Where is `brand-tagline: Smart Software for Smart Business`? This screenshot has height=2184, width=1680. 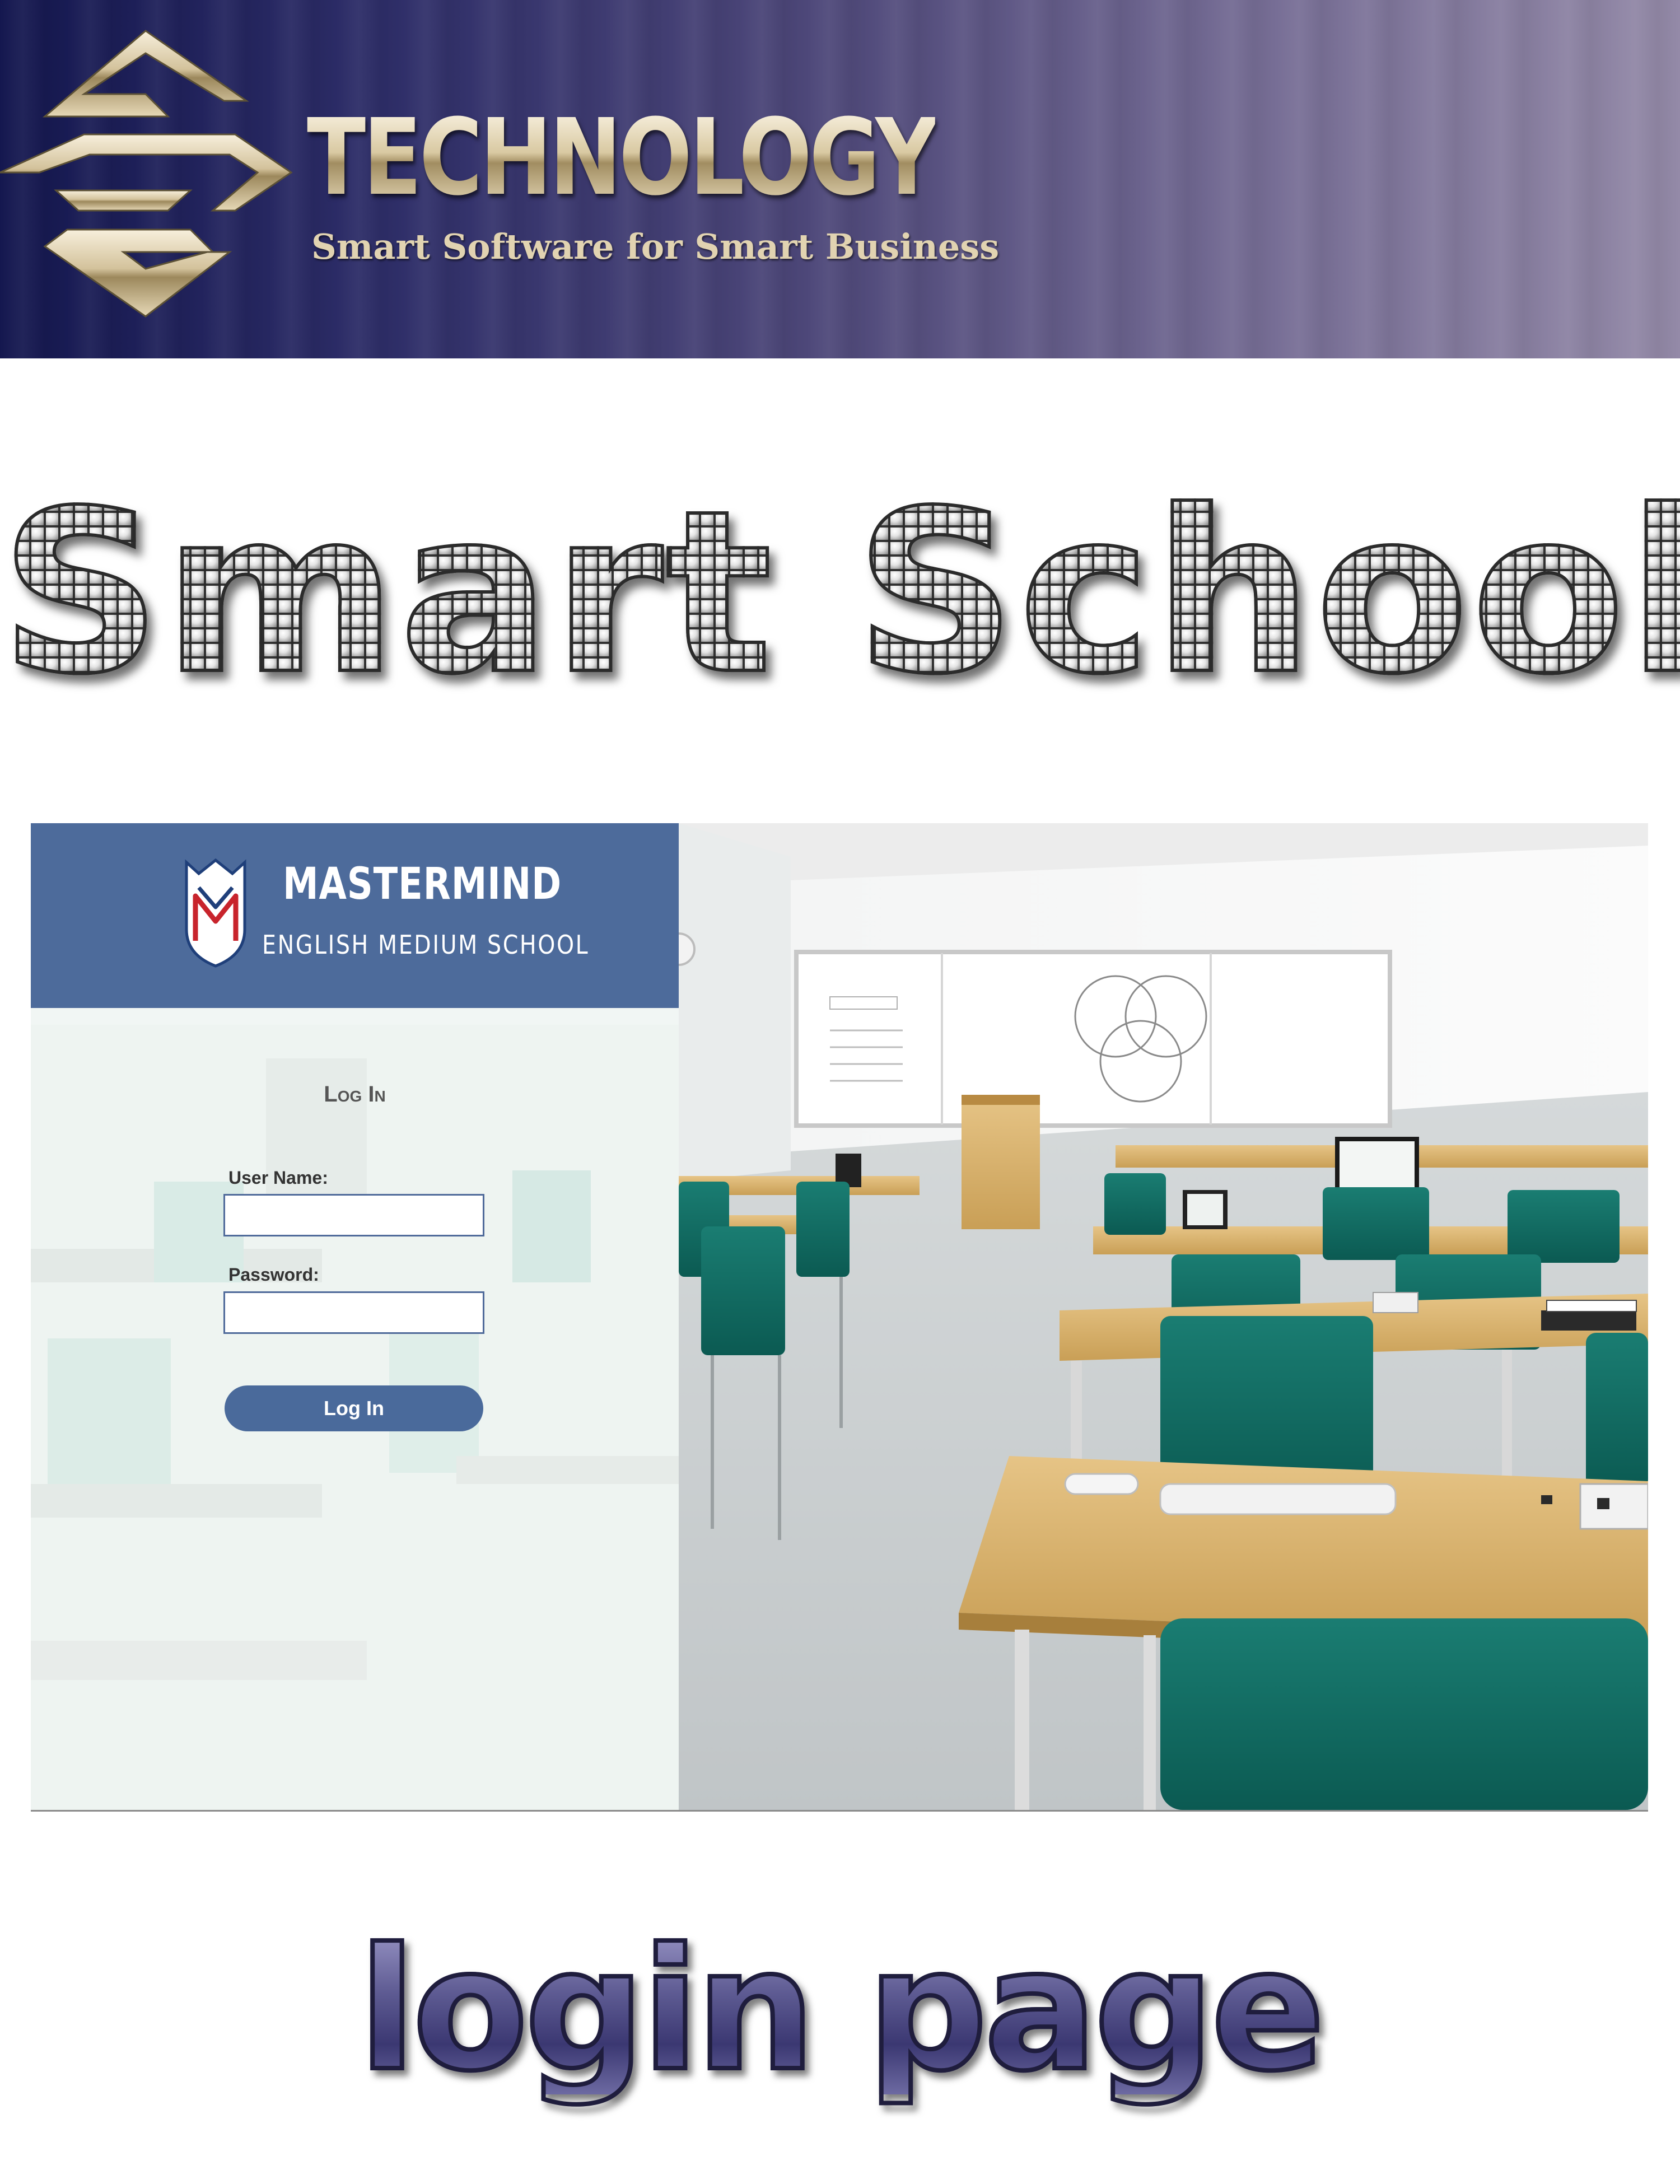
brand-tagline: Smart Software for Smart Business is located at coordinates (656, 247).